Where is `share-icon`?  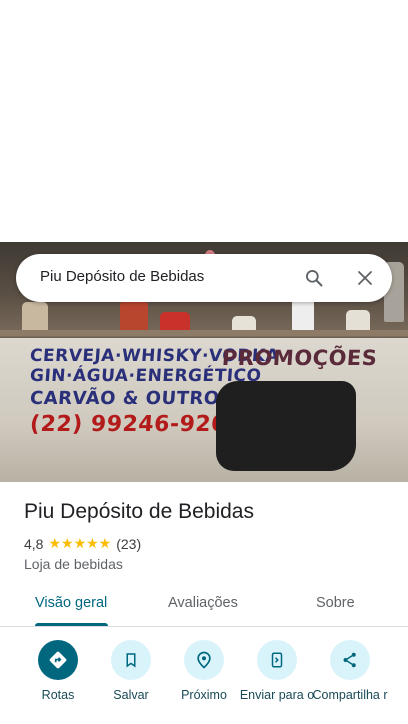
share-icon is located at coordinates (350, 660).